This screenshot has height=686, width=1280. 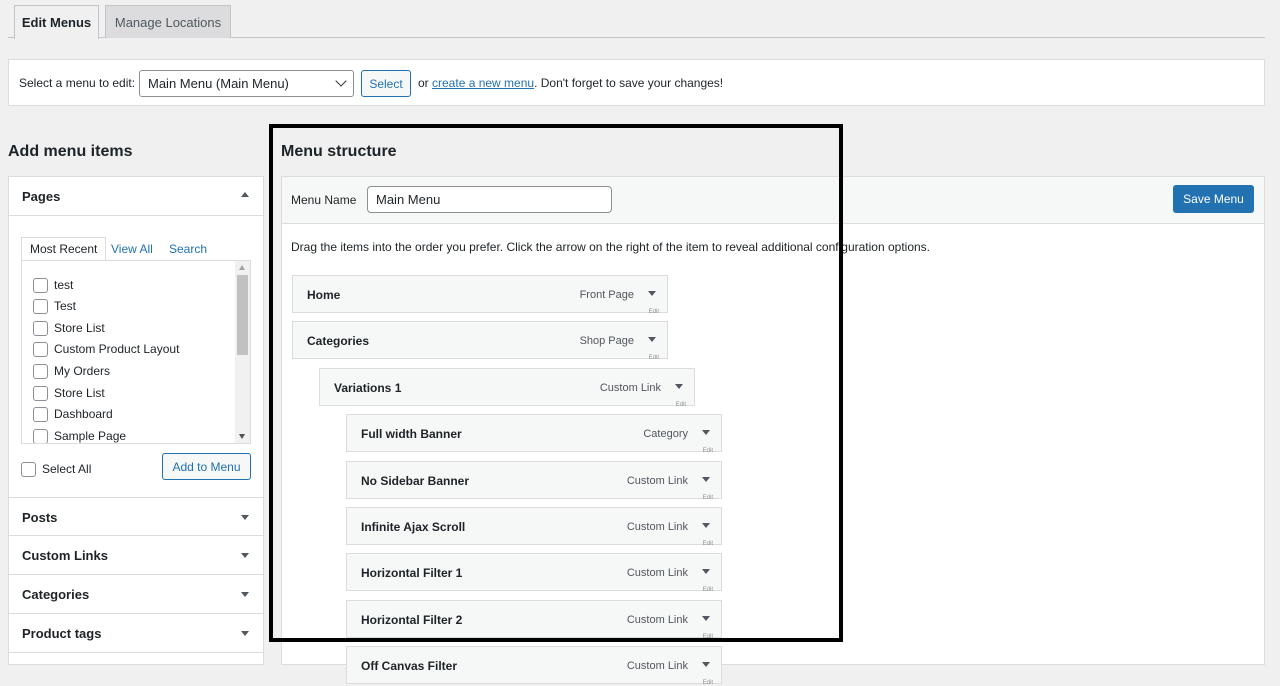 I want to click on list-item: Test, so click(x=54, y=306).